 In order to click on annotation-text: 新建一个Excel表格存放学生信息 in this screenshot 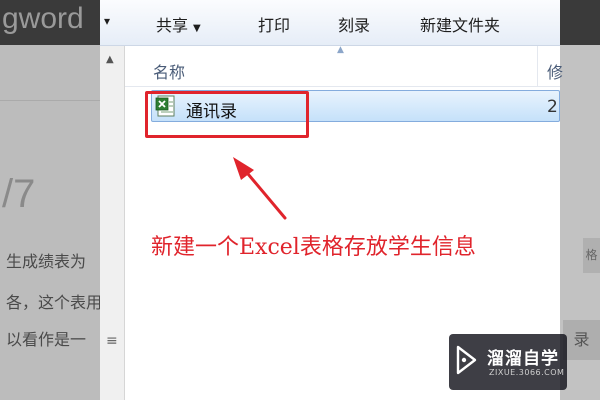, I will do `click(313, 247)`.